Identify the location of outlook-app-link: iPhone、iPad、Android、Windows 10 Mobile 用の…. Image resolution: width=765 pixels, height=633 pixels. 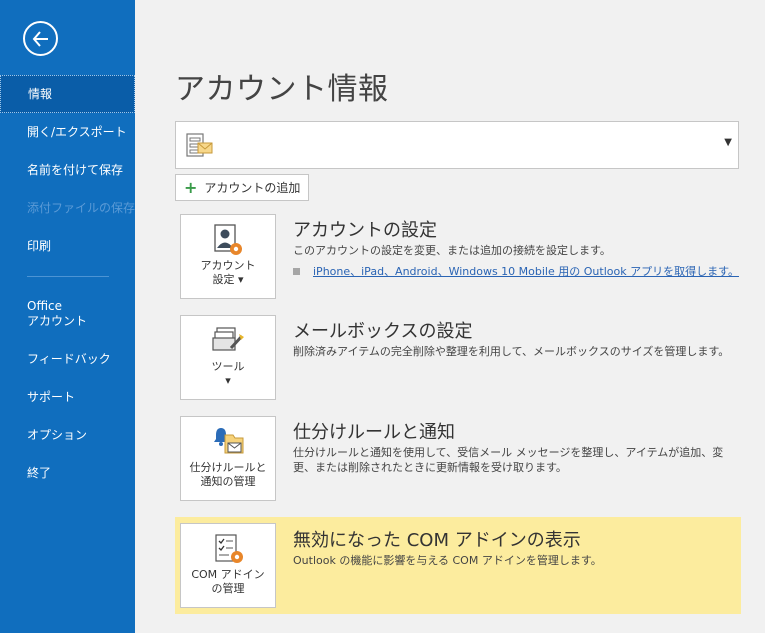
(526, 271).